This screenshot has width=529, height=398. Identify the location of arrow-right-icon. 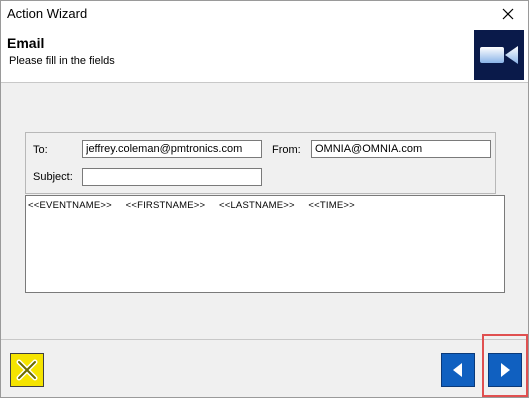
(505, 370).